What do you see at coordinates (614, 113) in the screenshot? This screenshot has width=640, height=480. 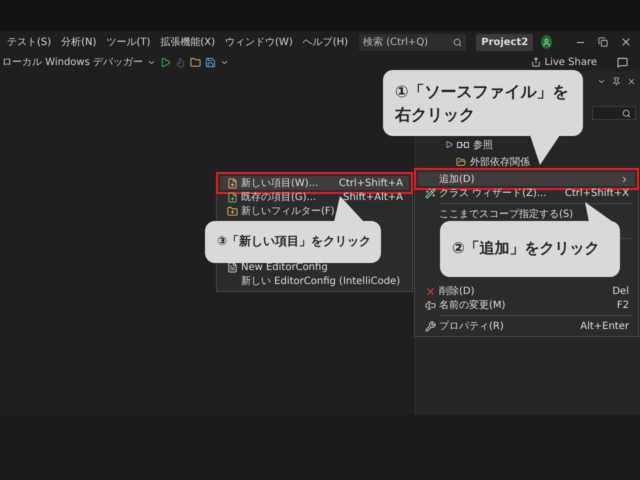 I see `search-field` at bounding box center [614, 113].